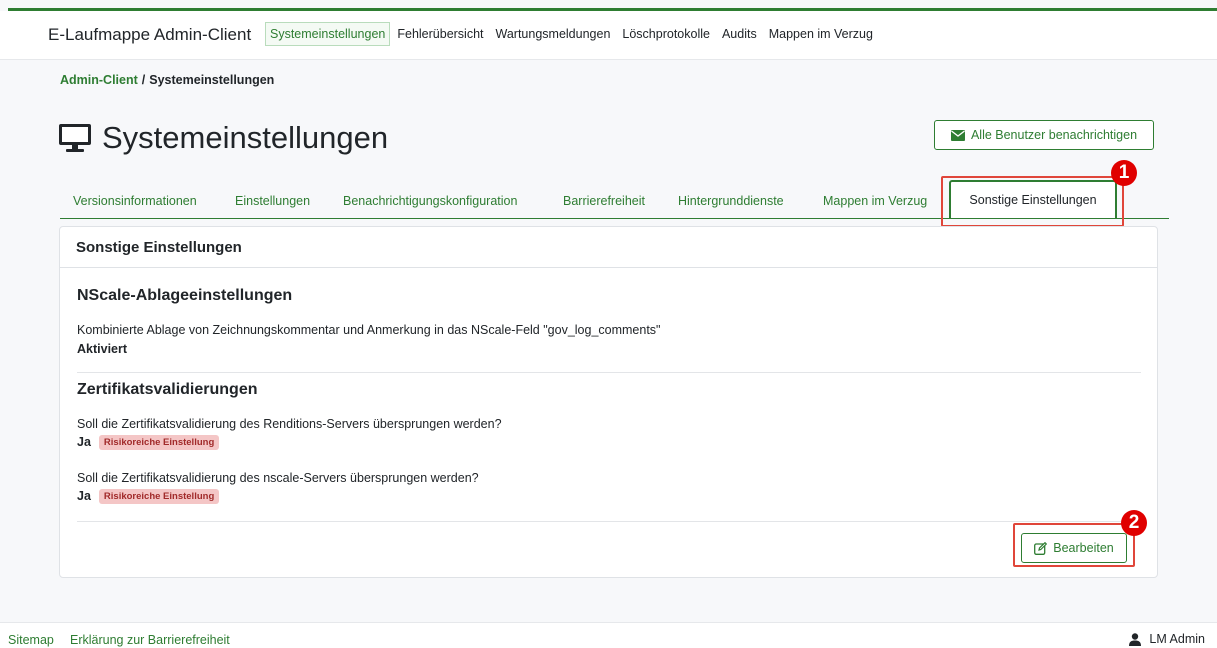  I want to click on step-marker-1: 1, so click(1124, 173).